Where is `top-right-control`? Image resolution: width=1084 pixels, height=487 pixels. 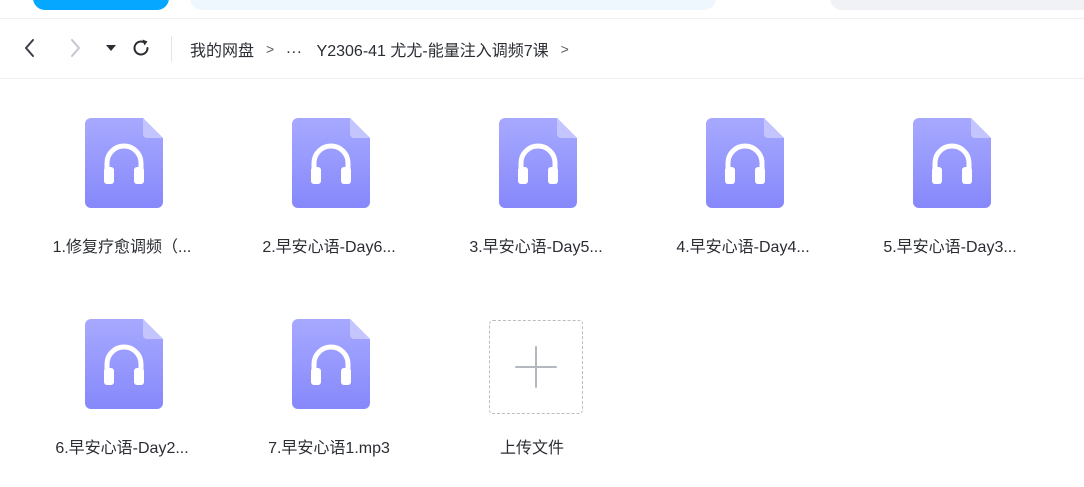 top-right-control is located at coordinates (957, 5).